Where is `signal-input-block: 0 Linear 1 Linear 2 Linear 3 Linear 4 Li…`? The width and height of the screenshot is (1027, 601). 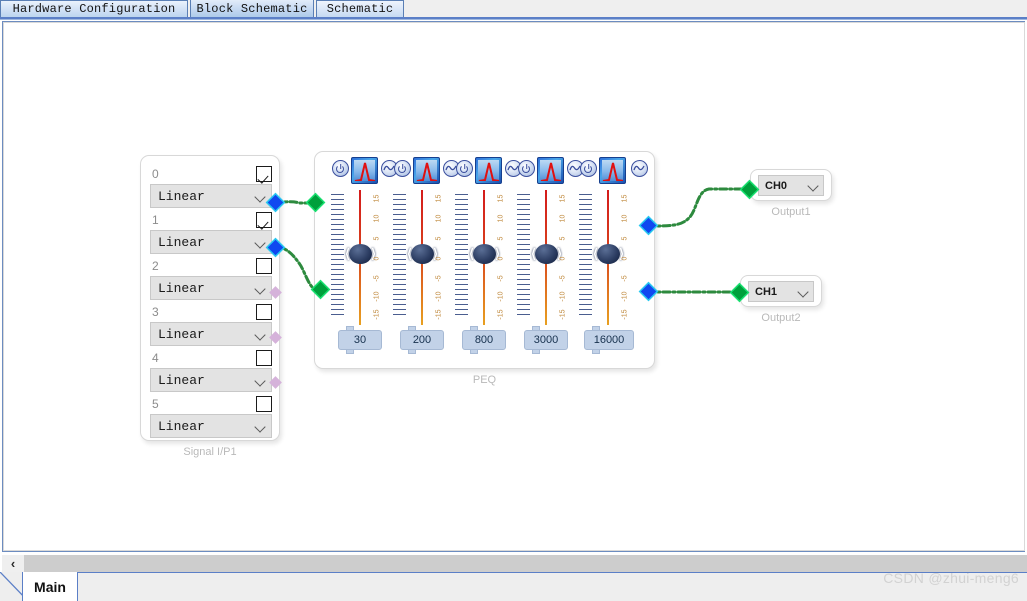
signal-input-block: 0 Linear 1 Linear 2 Linear 3 Linear 4 Li… is located at coordinates (210, 306).